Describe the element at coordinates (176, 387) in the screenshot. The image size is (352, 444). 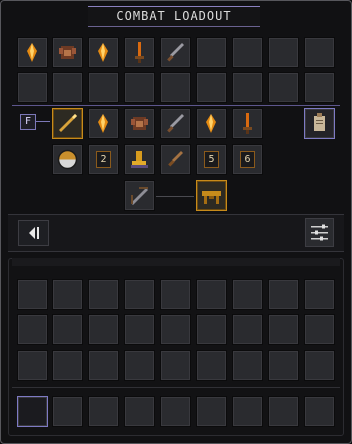
I see `hotbar-divider` at that location.